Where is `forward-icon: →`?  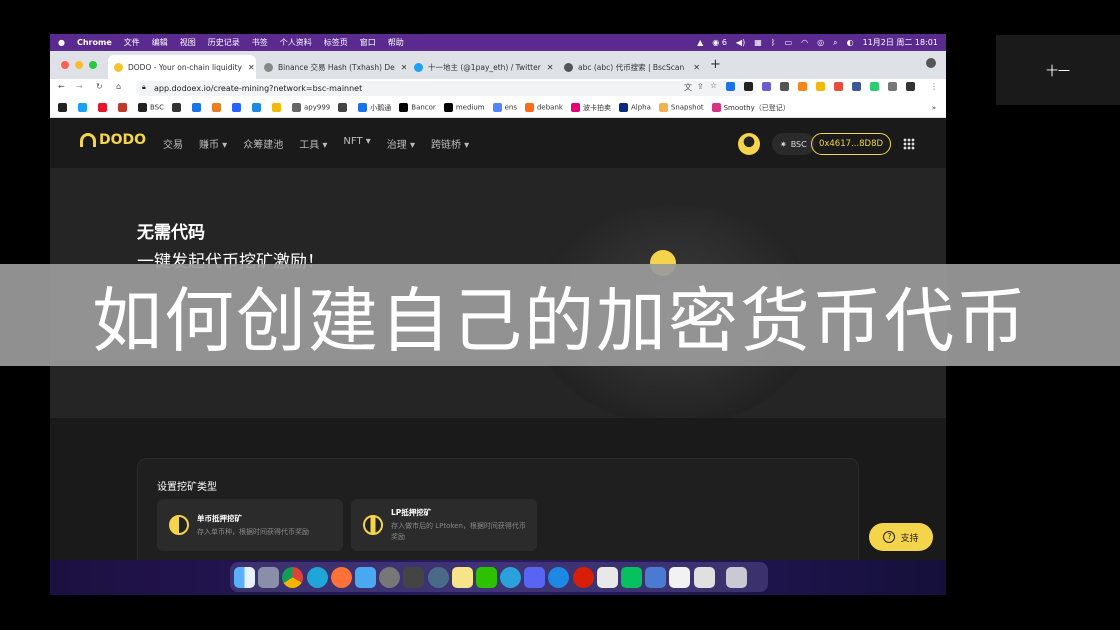
forward-icon: → is located at coordinates (79, 86).